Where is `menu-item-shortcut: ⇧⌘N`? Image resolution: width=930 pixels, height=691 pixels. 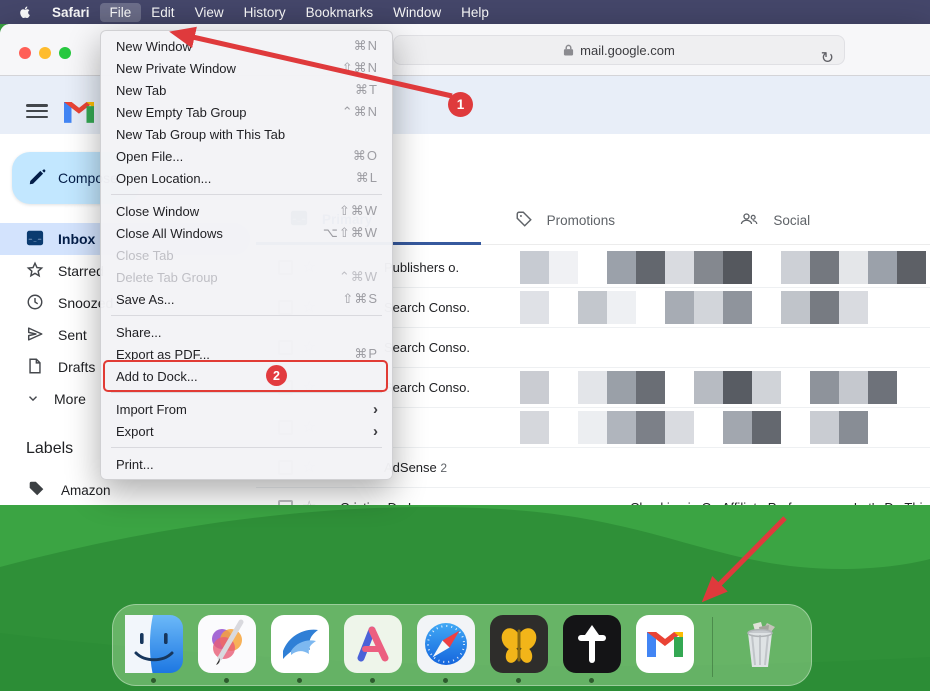 menu-item-shortcut: ⇧⌘N is located at coordinates (359, 67).